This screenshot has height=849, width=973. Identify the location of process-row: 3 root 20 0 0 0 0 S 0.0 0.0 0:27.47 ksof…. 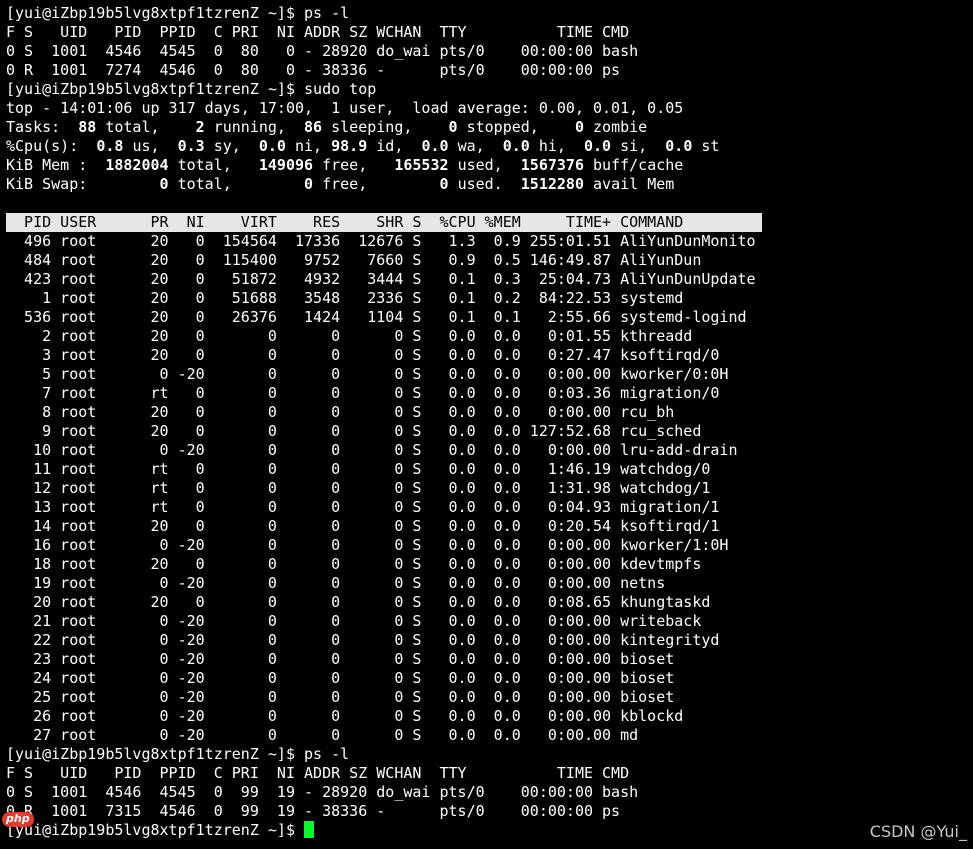
(363, 355).